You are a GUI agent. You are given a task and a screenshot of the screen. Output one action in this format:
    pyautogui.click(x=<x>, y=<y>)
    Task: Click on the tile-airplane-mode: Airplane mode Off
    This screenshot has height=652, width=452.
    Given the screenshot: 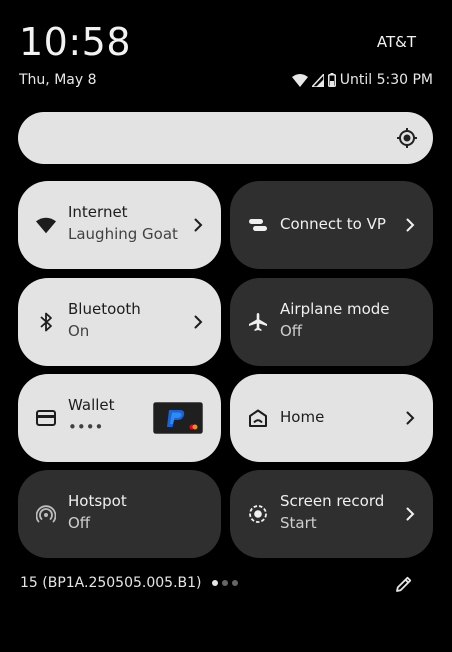 What is the action you would take?
    pyautogui.click(x=331, y=322)
    